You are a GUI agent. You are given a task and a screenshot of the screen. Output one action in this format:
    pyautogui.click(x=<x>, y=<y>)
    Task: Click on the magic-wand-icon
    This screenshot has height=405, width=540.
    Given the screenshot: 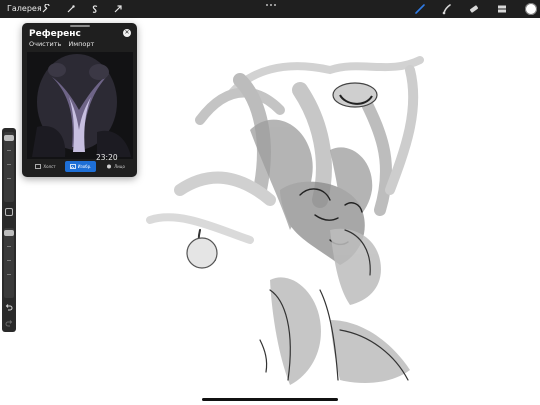 What is the action you would take?
    pyautogui.click(x=71, y=9)
    